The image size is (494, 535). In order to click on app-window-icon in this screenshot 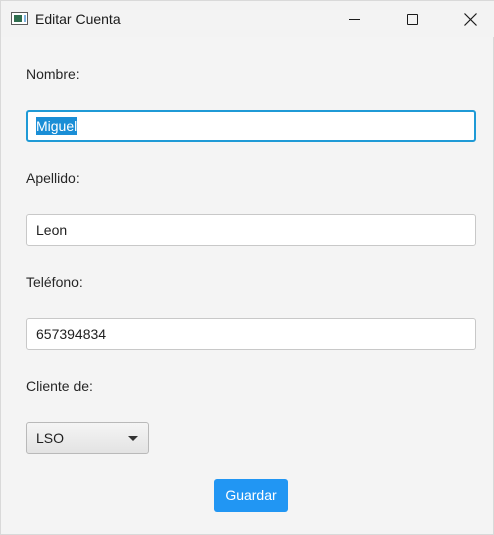, I will do `click(19, 18)`.